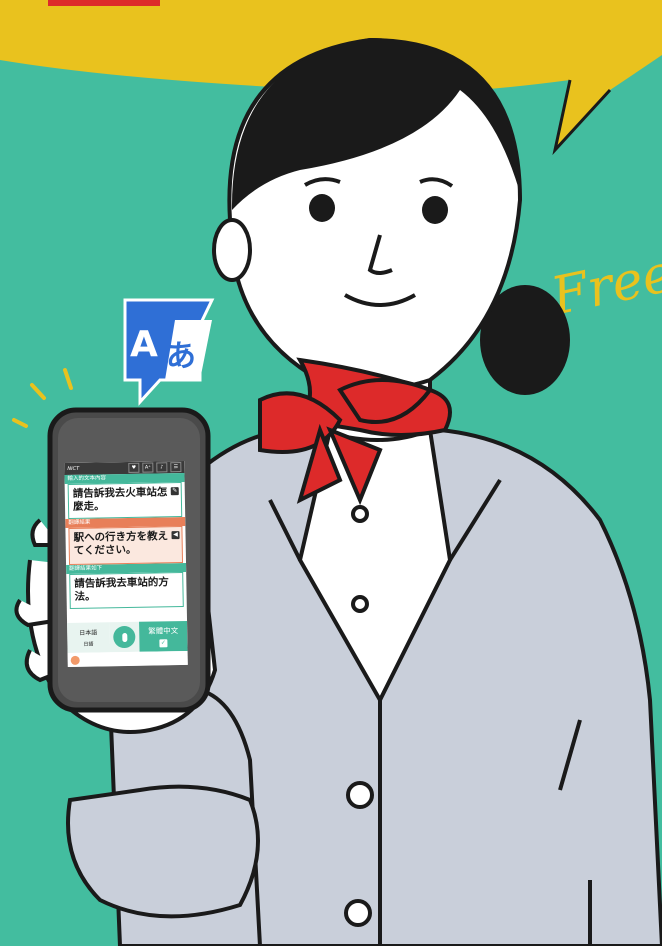 This screenshot has width=662, height=946. Describe the element at coordinates (148, 467) in the screenshot. I see `font-size-icon: A⁺` at that location.